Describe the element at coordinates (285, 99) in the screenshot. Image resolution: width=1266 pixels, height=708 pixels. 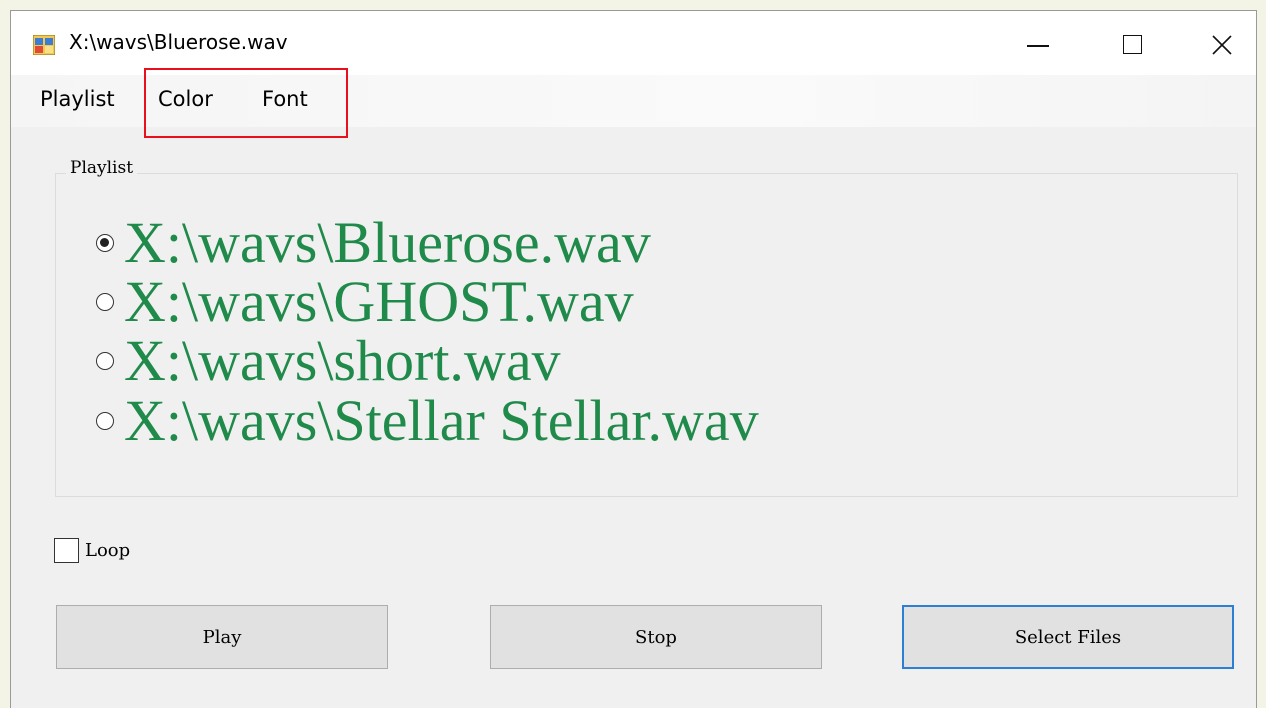
I see `menu-item-font: Font` at that location.